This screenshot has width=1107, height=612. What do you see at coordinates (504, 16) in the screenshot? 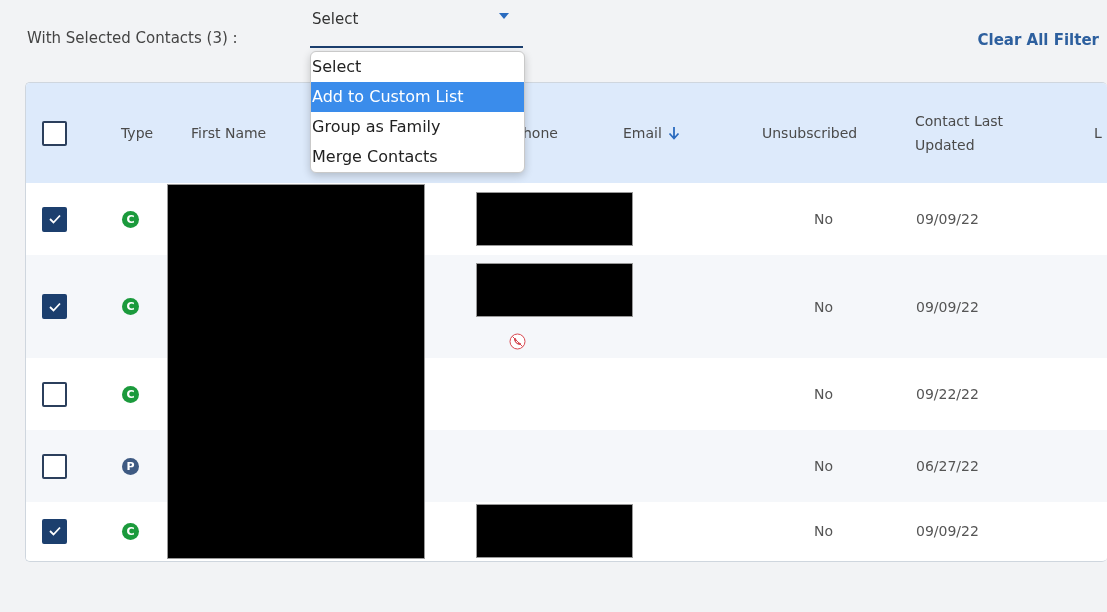
I see `caret-icon` at bounding box center [504, 16].